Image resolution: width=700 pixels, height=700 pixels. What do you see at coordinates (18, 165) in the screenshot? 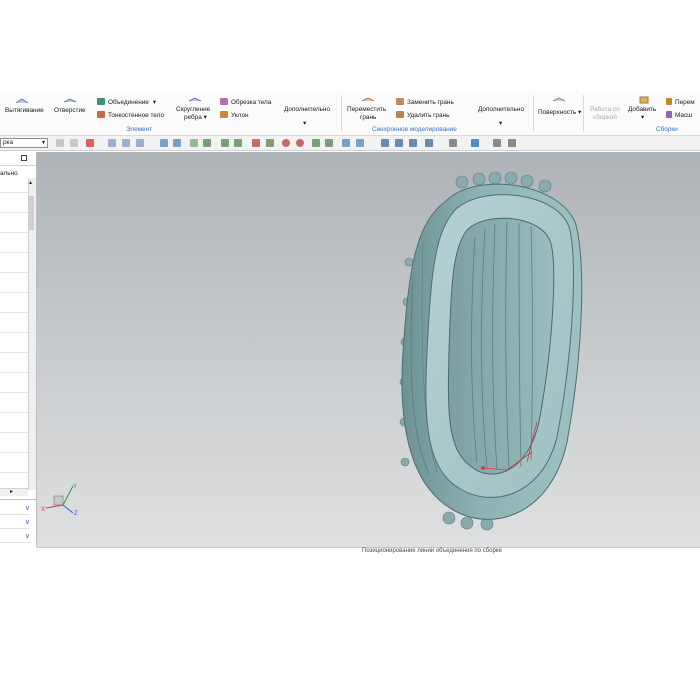
I see `panel-divider` at bounding box center [18, 165].